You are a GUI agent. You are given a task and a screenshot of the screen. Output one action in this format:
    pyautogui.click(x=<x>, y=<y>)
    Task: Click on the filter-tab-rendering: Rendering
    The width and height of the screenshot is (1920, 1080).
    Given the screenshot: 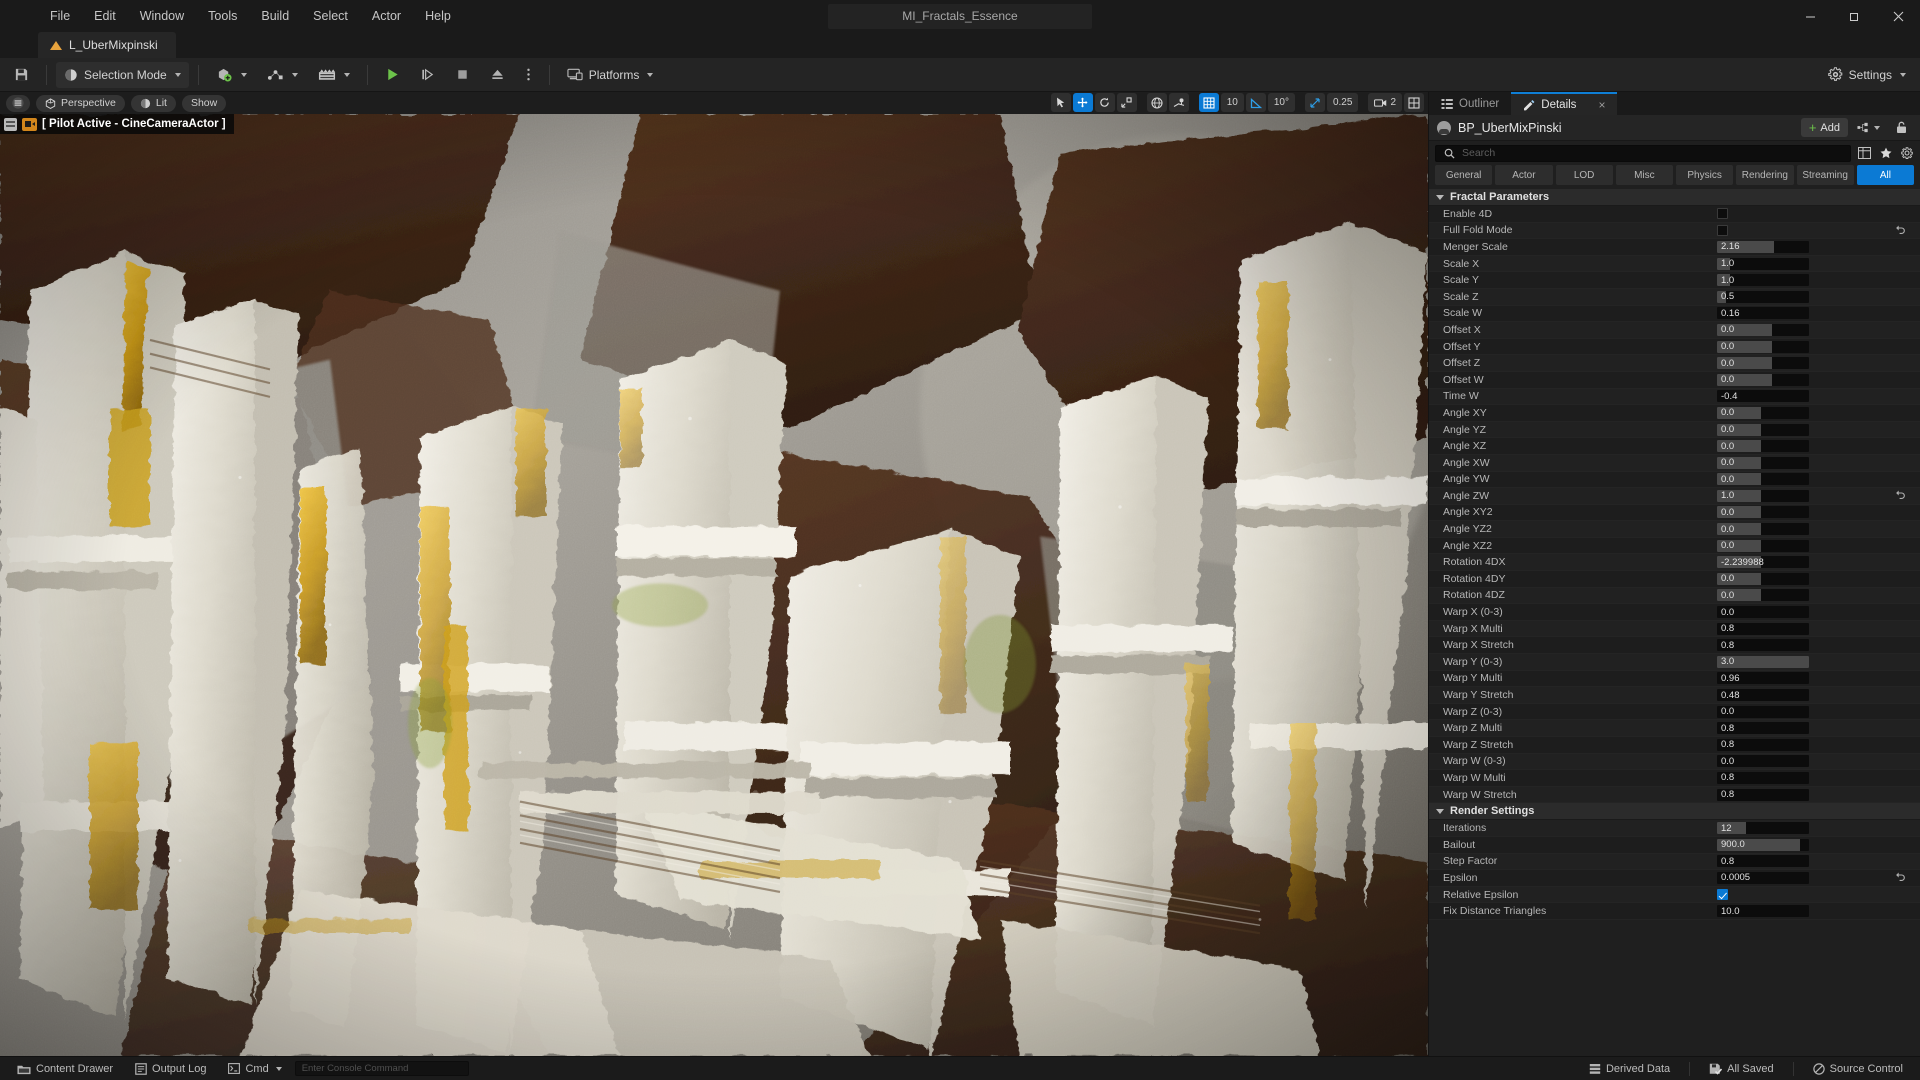 What is the action you would take?
    pyautogui.click(x=1765, y=175)
    